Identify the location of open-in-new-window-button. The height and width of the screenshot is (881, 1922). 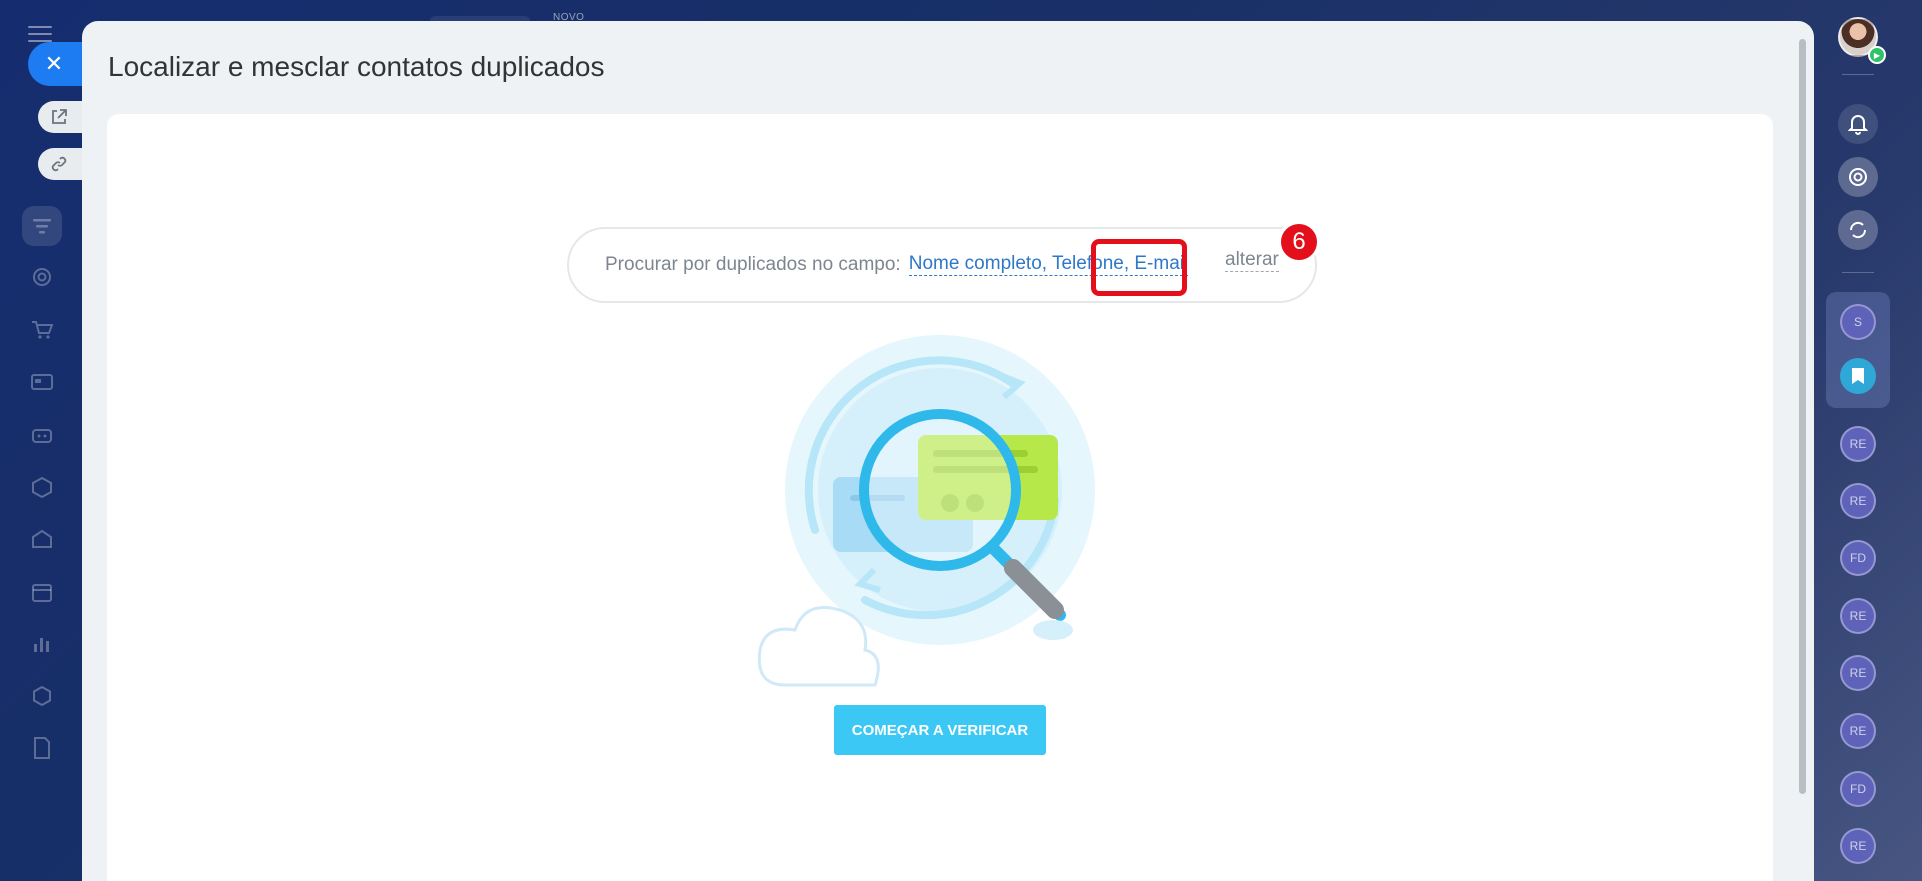
(62, 117).